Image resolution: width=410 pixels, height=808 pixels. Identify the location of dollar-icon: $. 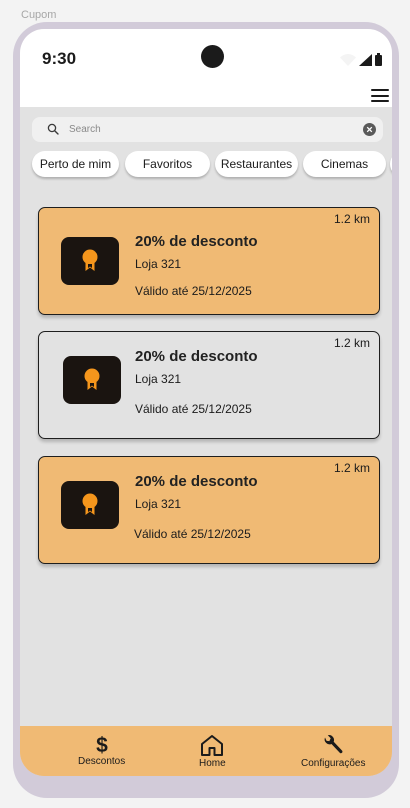
(102, 745).